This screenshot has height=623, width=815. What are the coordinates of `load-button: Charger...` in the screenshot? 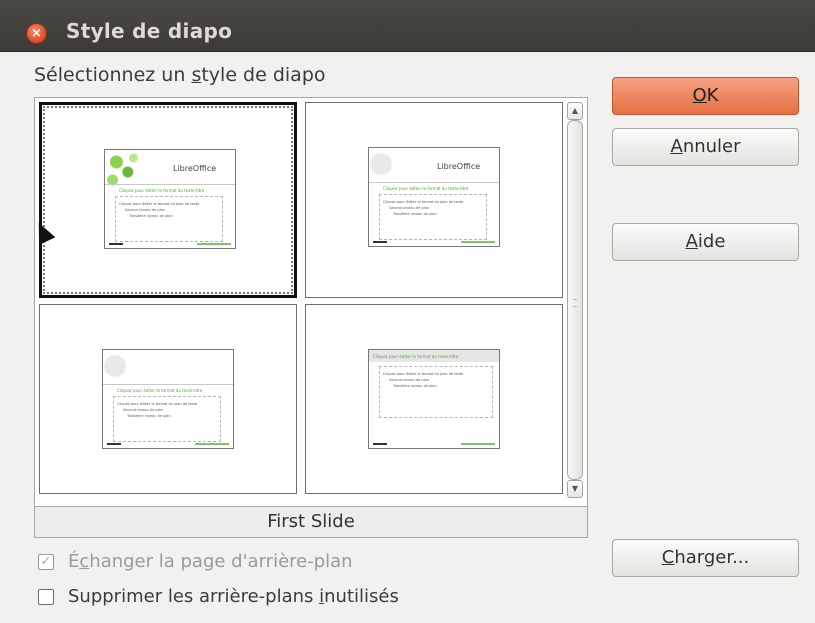 It's located at (705, 558).